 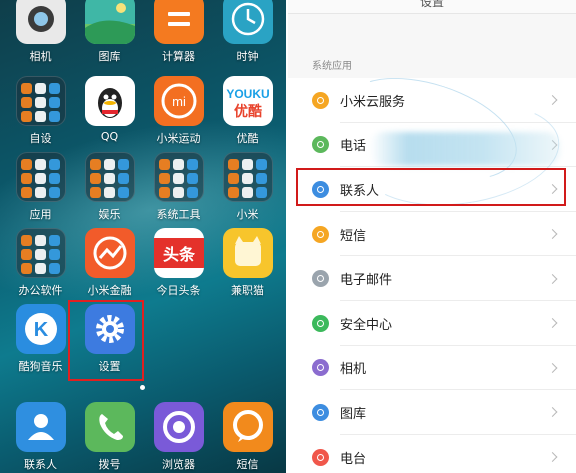 What do you see at coordinates (432, 234) in the screenshot?
I see `settings-item-sms: 短信` at bounding box center [432, 234].